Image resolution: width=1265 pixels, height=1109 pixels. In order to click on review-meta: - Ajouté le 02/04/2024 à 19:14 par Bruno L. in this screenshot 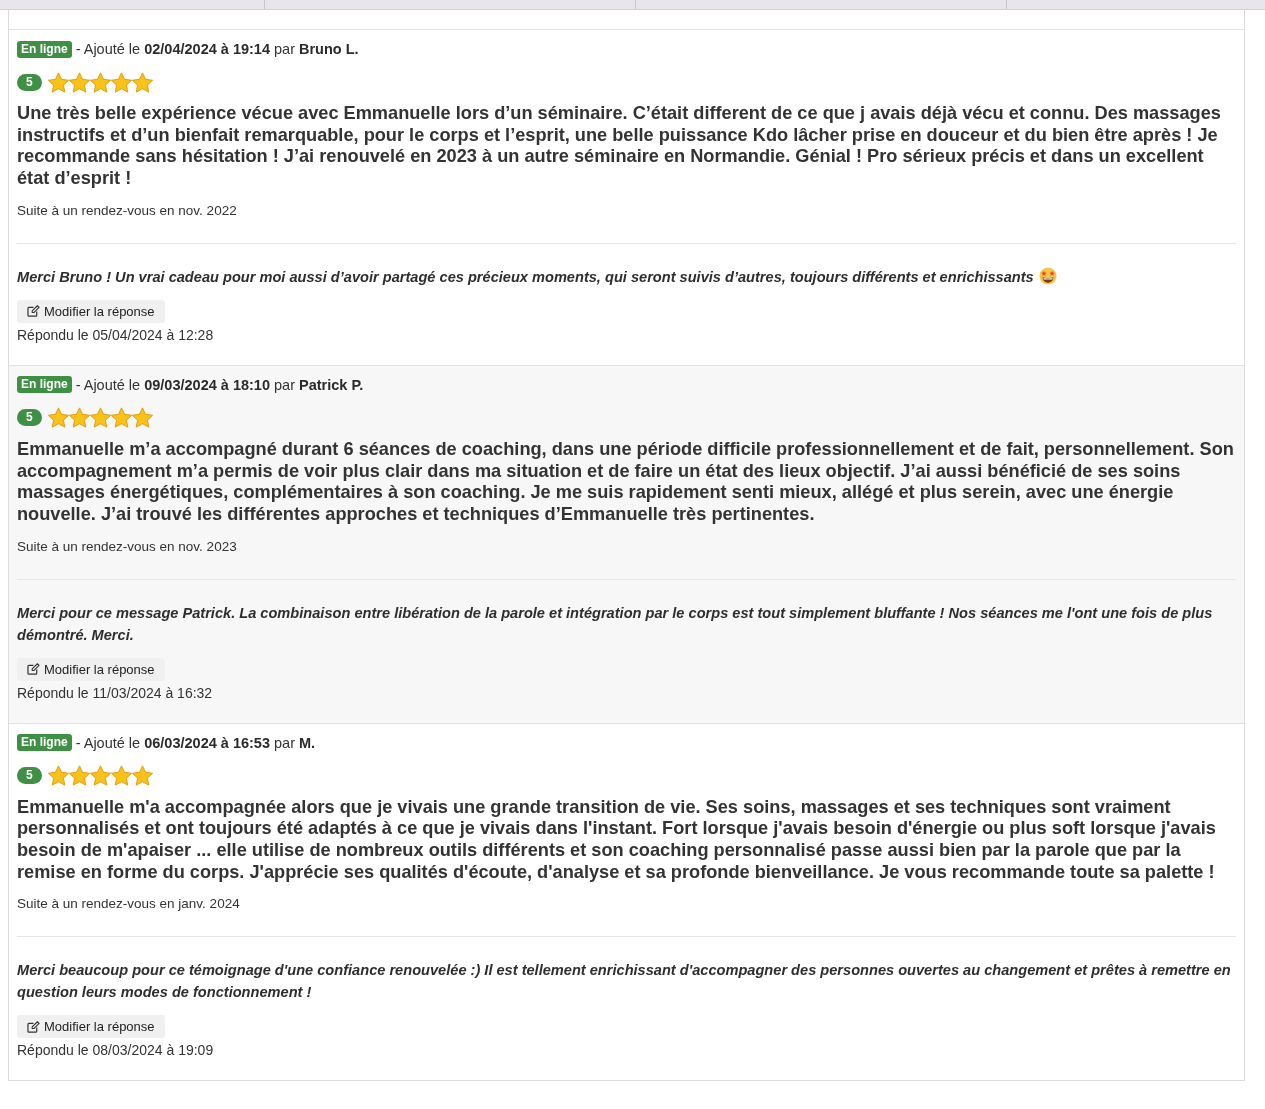, I will do `click(217, 49)`.